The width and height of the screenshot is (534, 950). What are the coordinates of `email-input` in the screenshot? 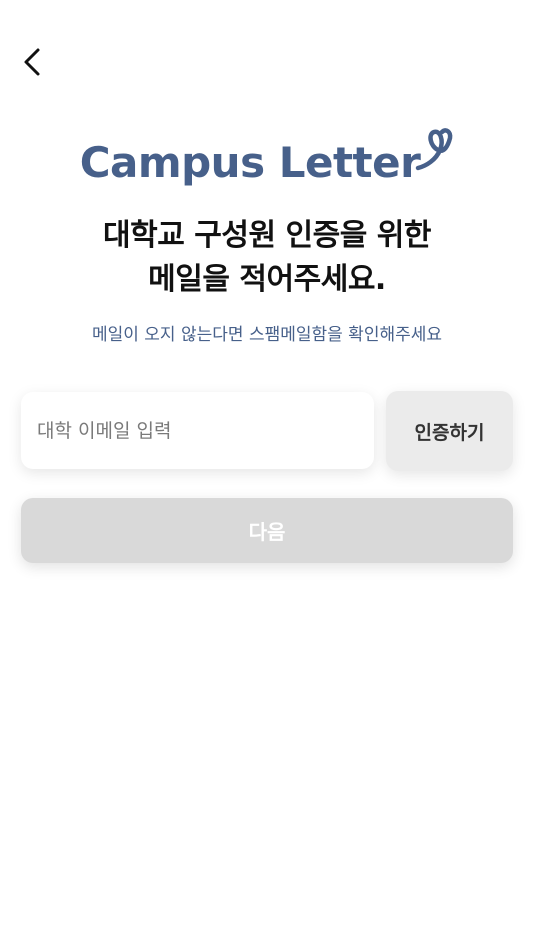 It's located at (197, 430).